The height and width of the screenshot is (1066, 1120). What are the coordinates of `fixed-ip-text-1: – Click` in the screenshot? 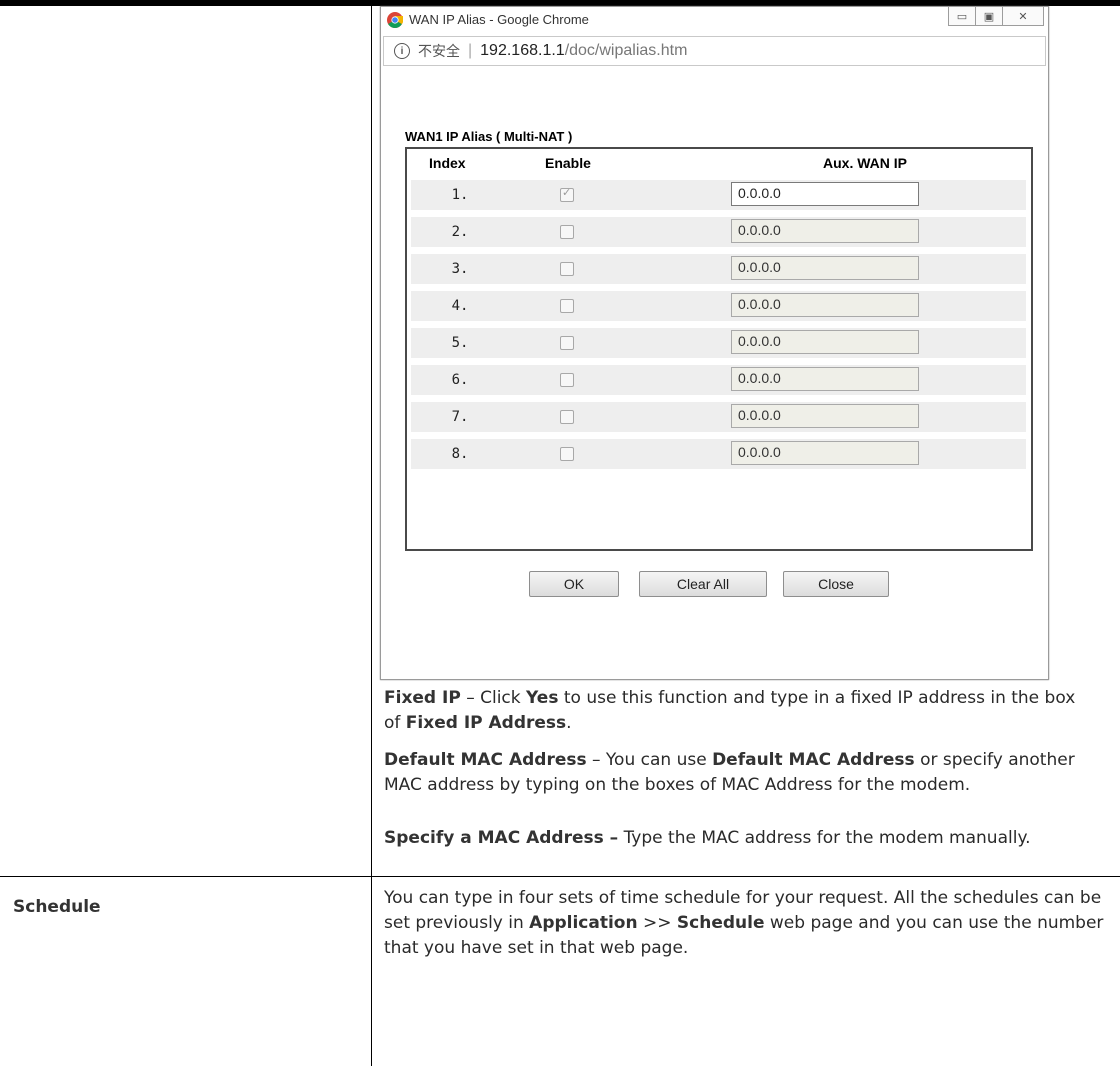 It's located at (493, 698).